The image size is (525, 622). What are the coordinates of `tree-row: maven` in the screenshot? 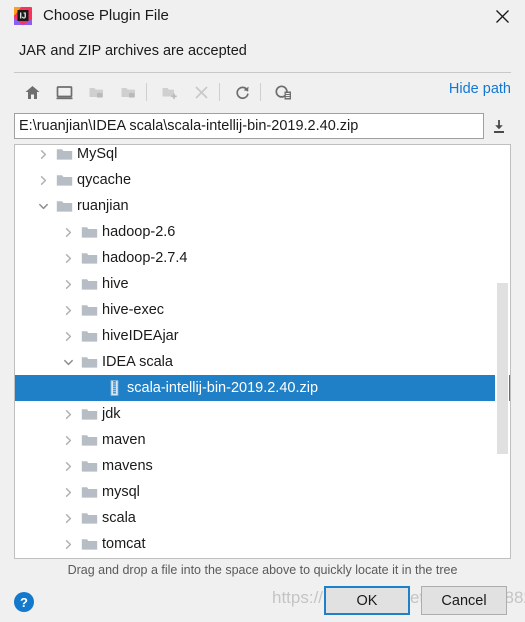 It's located at (262, 440).